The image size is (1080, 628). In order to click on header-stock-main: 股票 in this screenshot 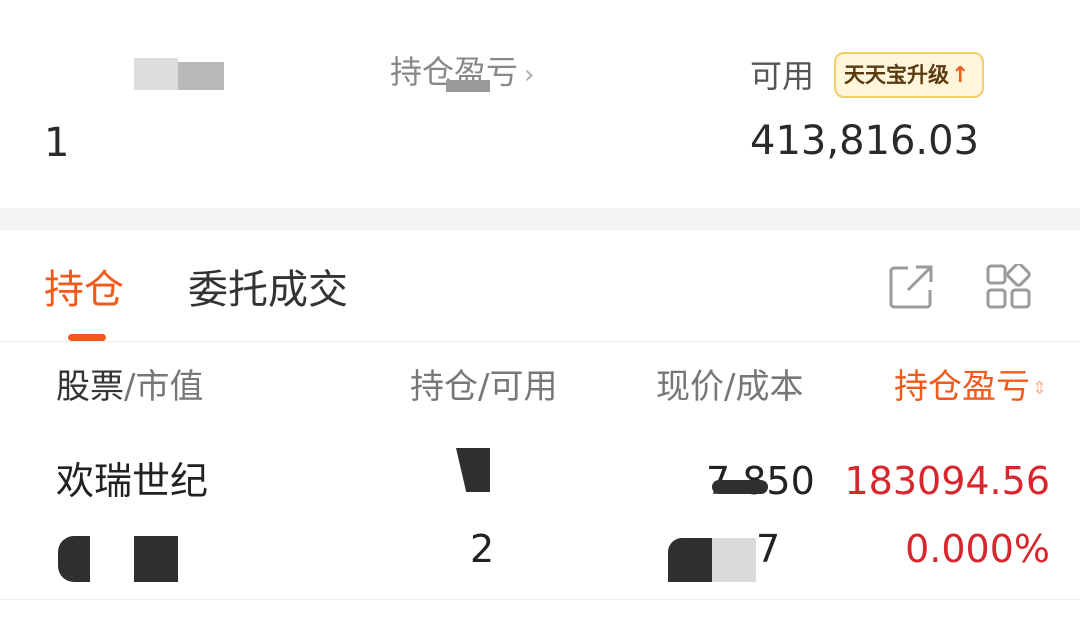, I will do `click(90, 387)`.